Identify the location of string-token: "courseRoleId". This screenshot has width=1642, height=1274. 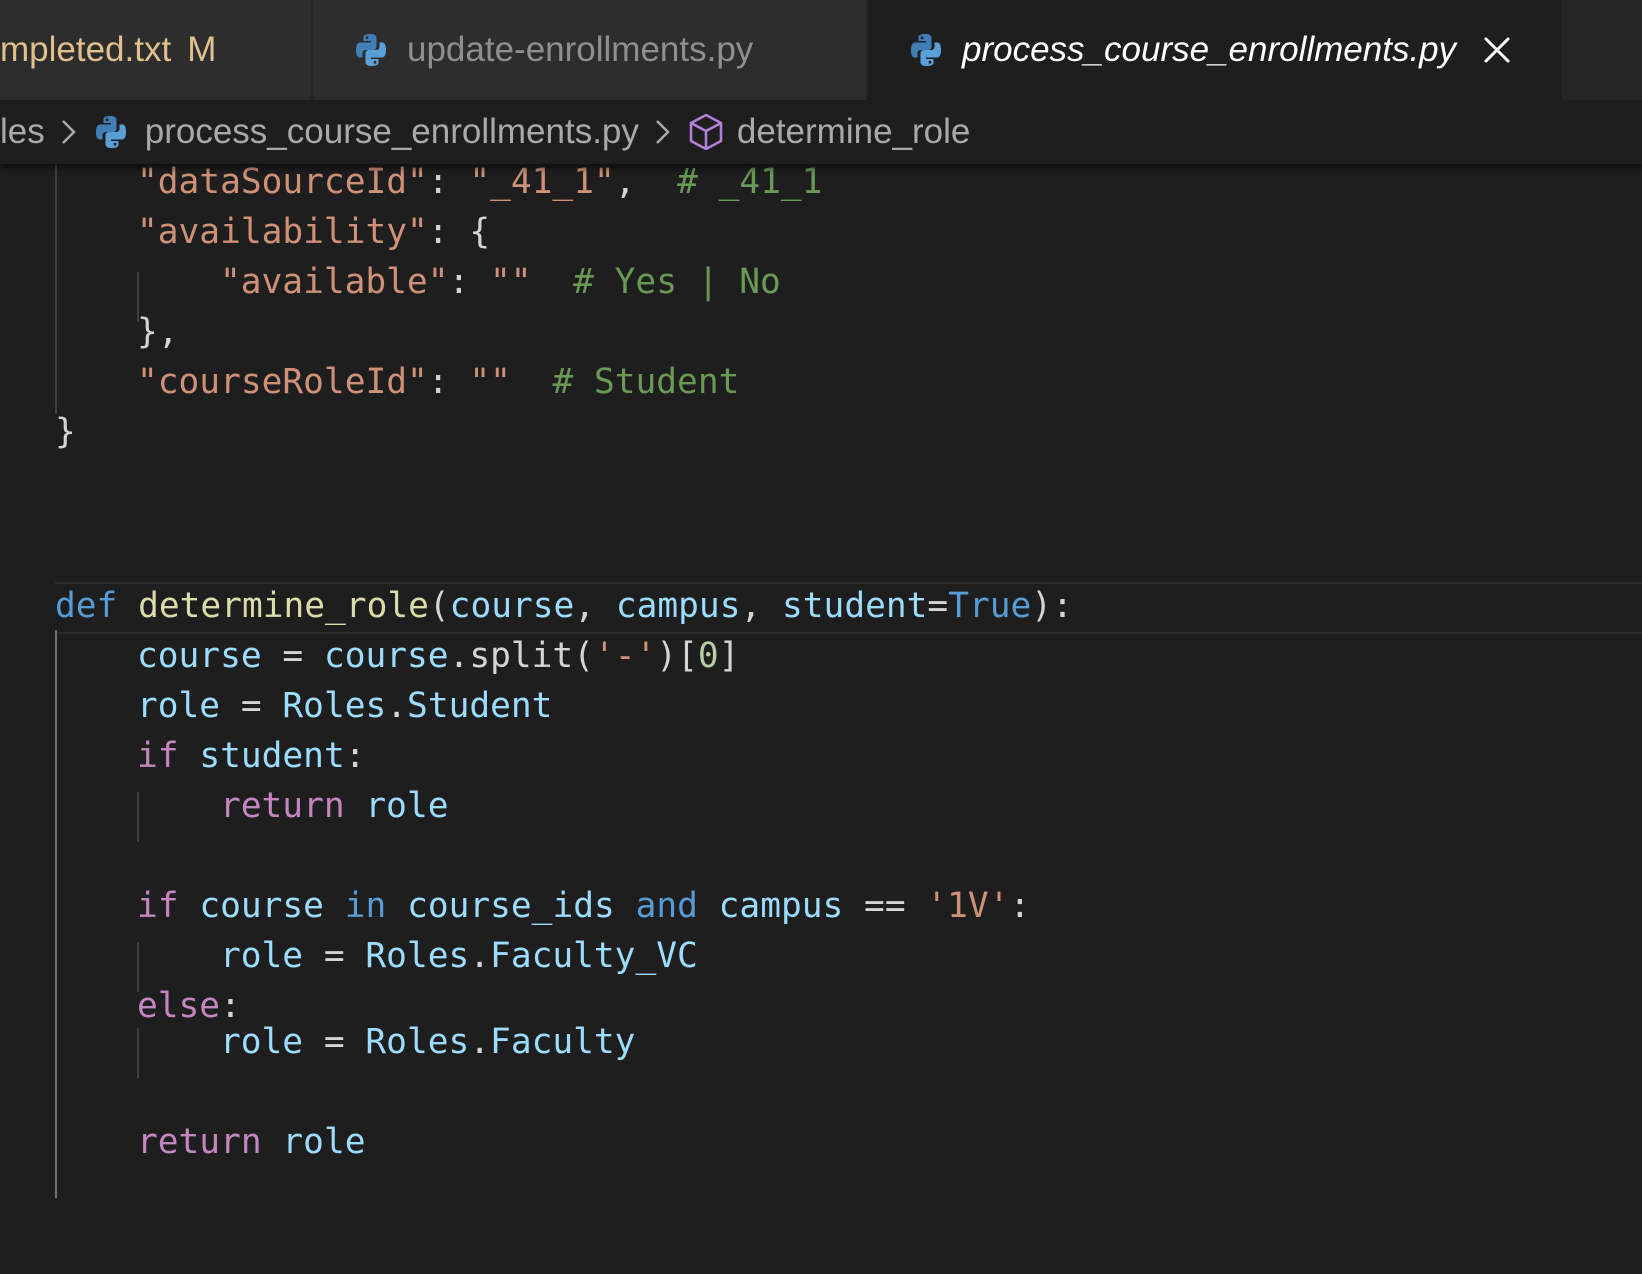
(282, 382).